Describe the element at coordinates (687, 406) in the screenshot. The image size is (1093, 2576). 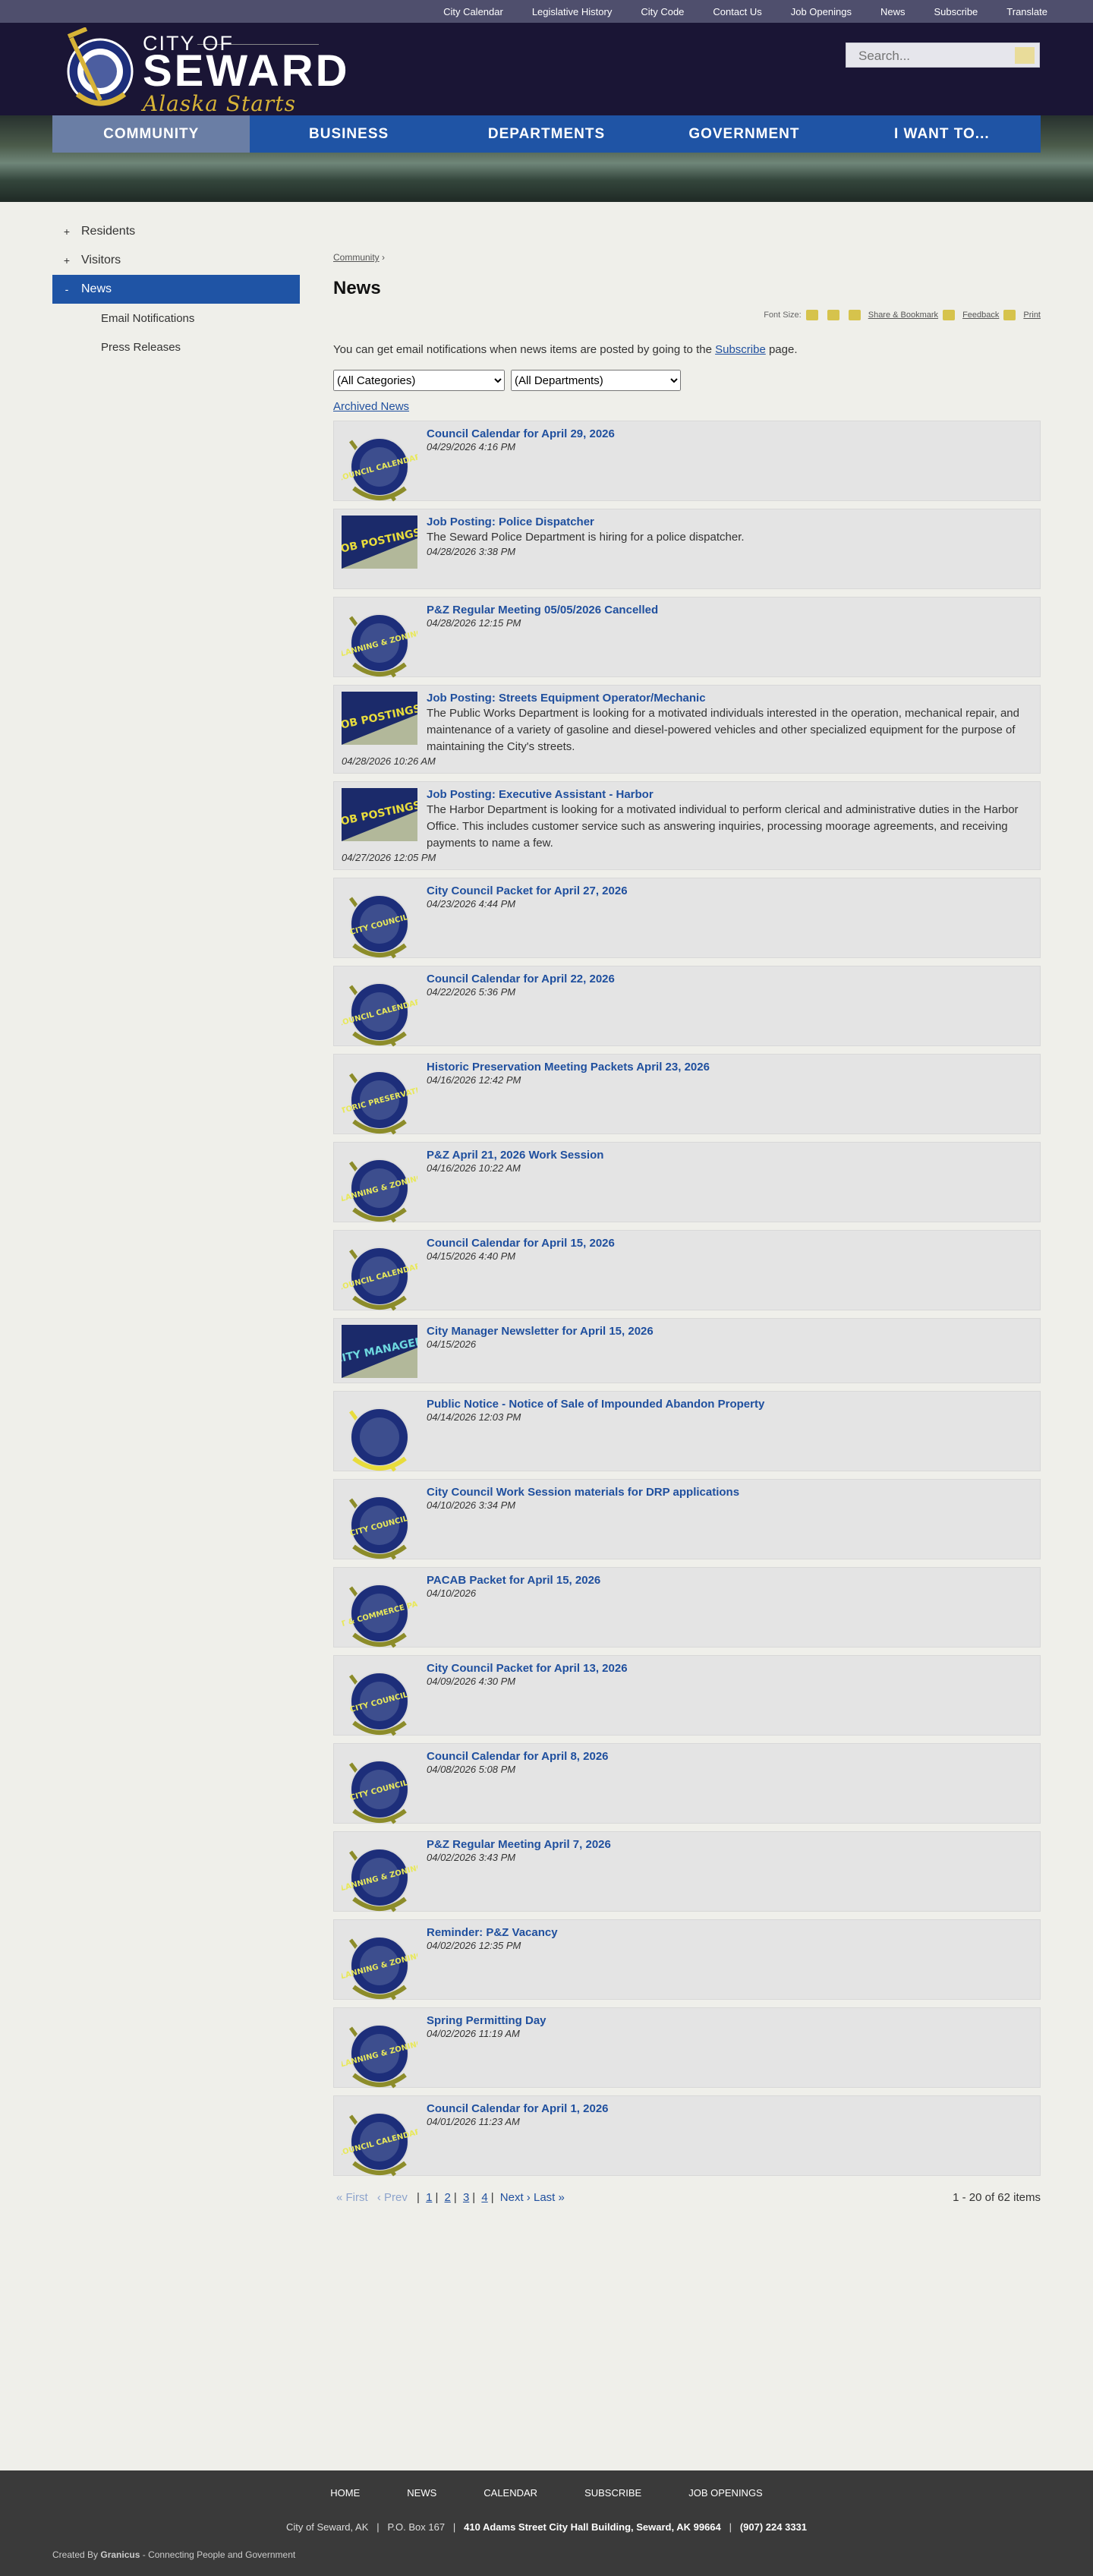
I see `archived-news-link: Archived News` at that location.